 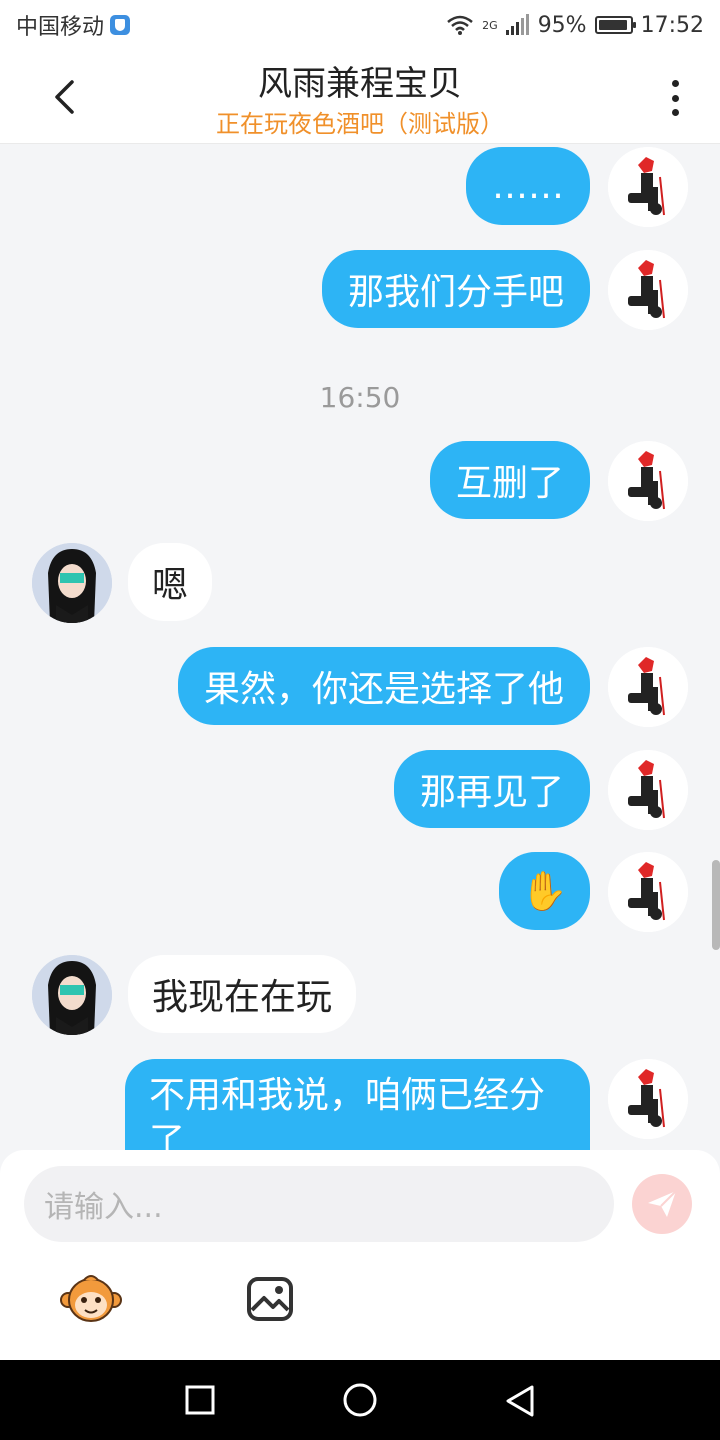 I want to click on status-left: 中国移动, so click(x=73, y=25).